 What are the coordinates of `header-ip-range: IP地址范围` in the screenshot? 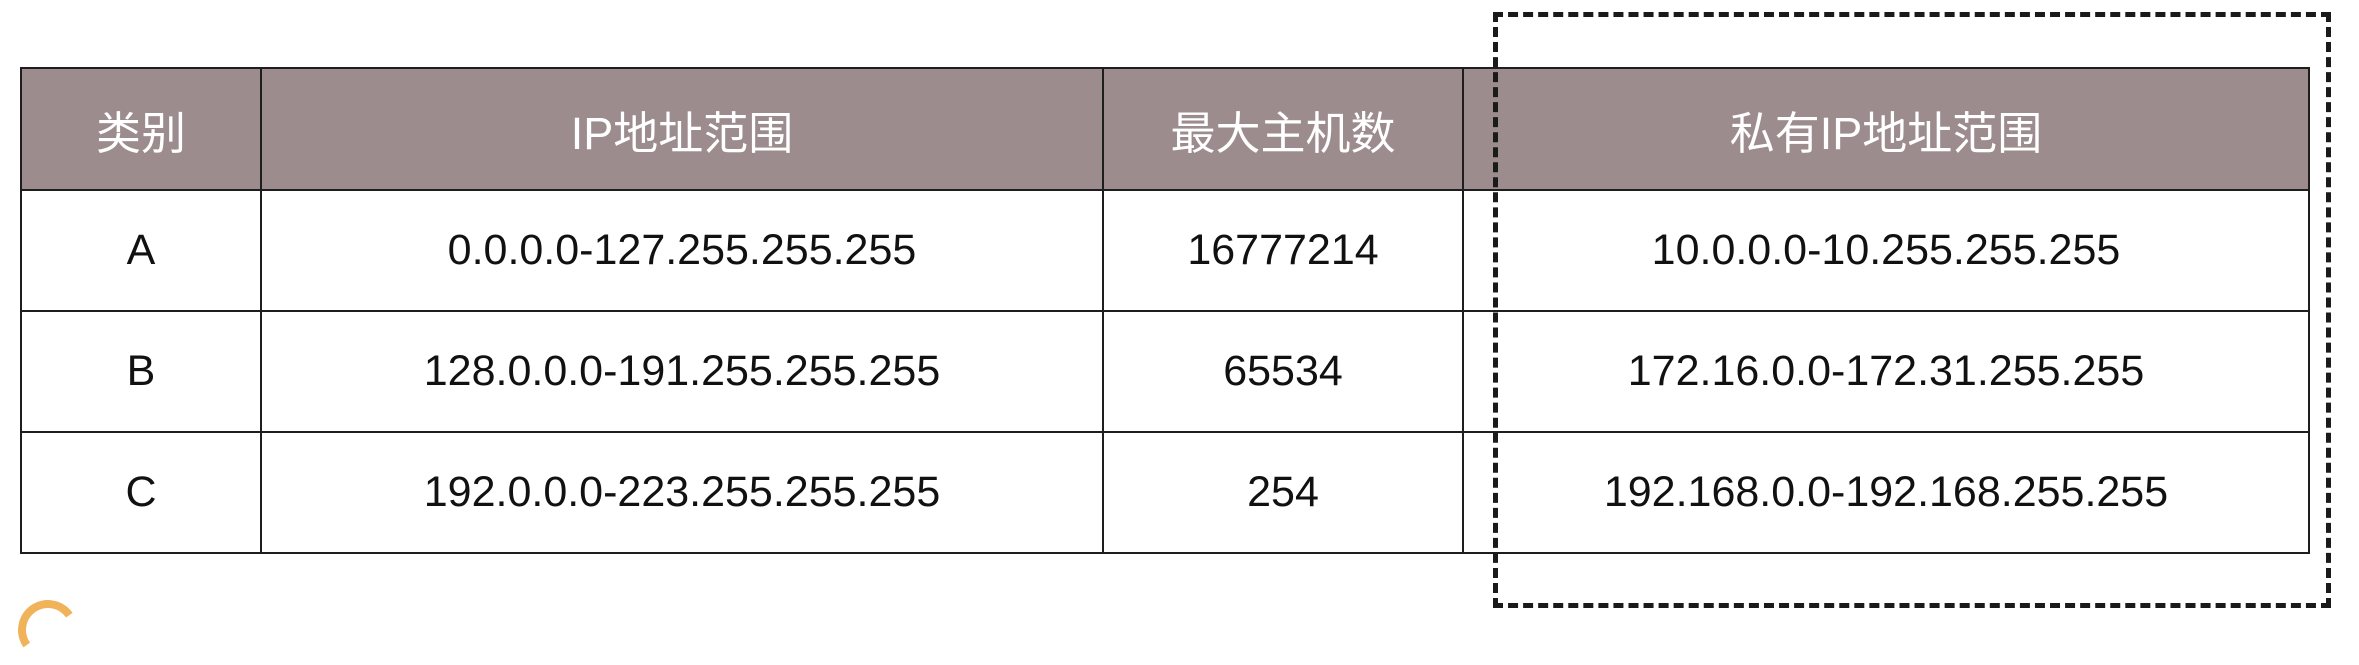 It's located at (682, 129).